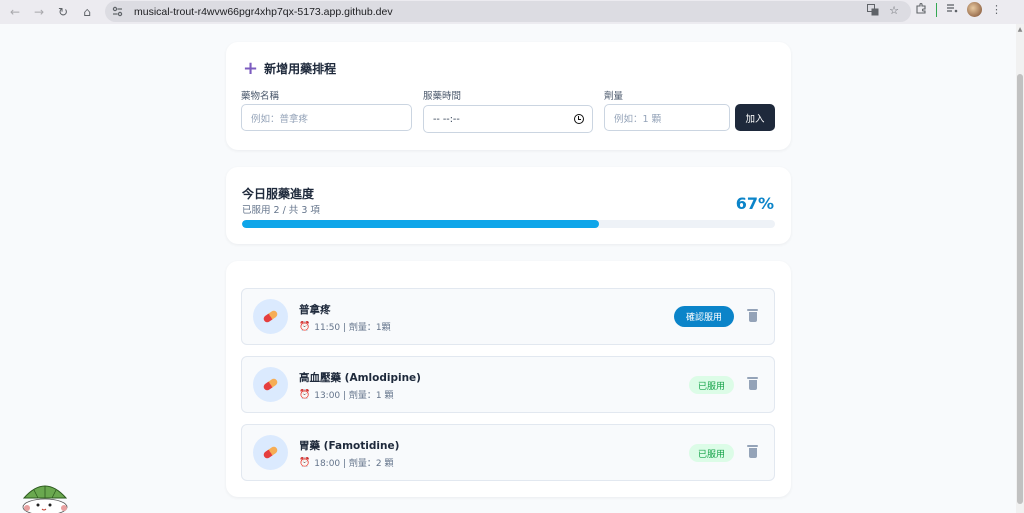 The image size is (1024, 513). I want to click on extensions-icon, so click(921, 9).